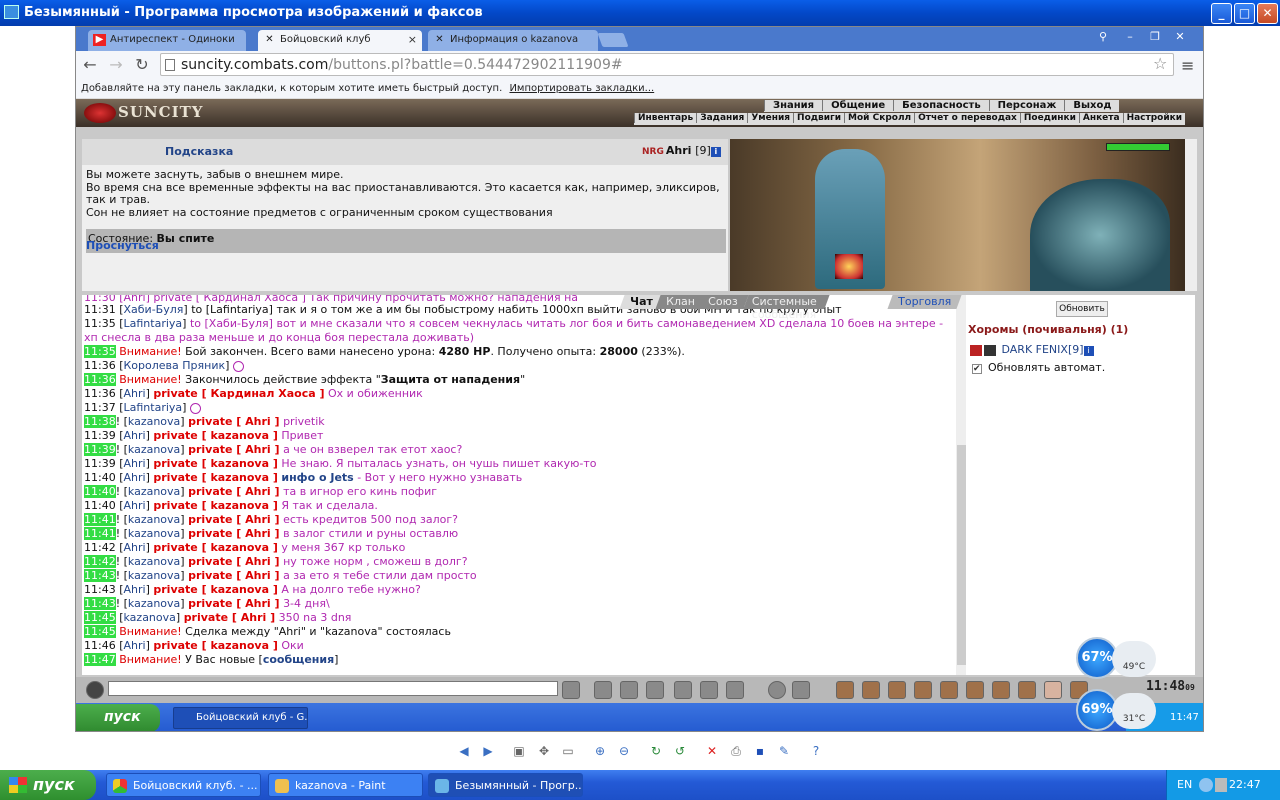 This screenshot has height=800, width=1280. I want to click on submenu-inventory: Инвентарь, so click(665, 118).